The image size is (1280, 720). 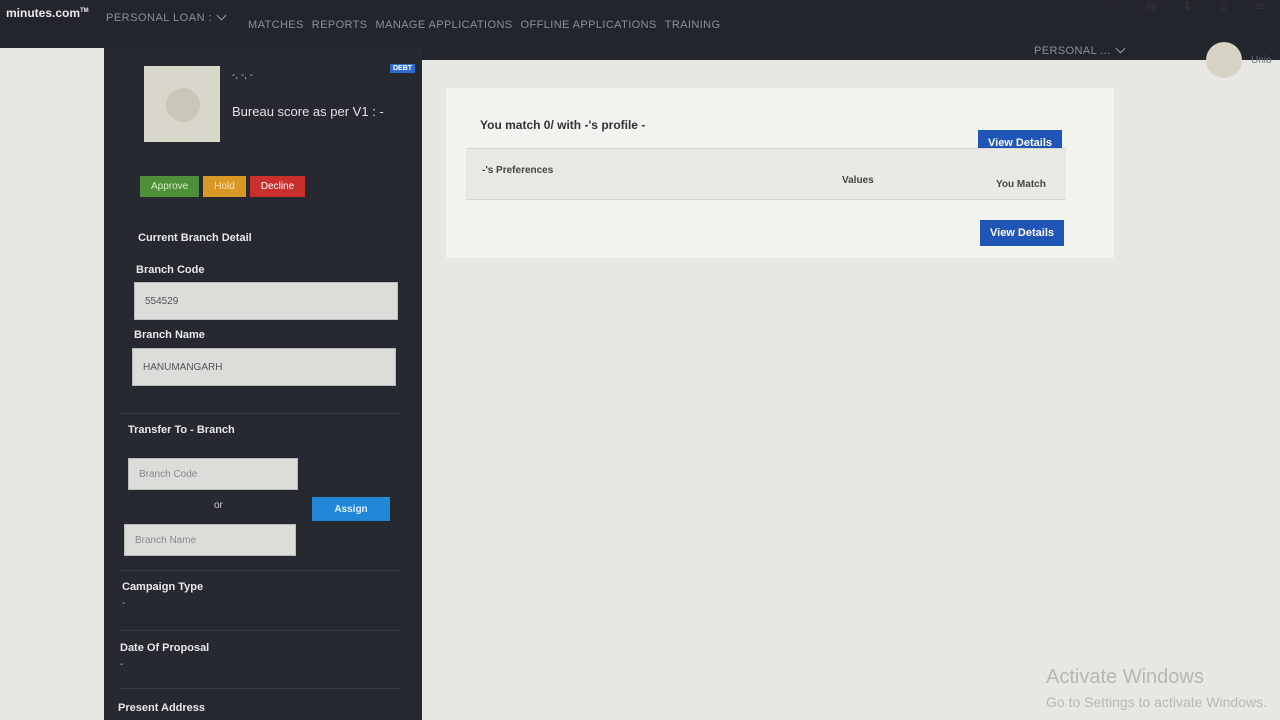 I want to click on product-dropdown: PERSONAL LOAN :, so click(x=166, y=17).